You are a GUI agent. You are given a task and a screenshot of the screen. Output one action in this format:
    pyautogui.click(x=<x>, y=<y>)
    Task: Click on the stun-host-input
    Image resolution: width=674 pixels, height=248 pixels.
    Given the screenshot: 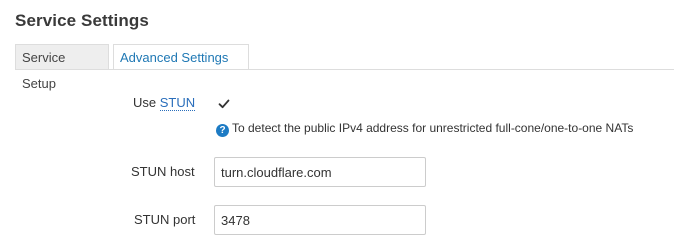 What is the action you would take?
    pyautogui.click(x=320, y=172)
    